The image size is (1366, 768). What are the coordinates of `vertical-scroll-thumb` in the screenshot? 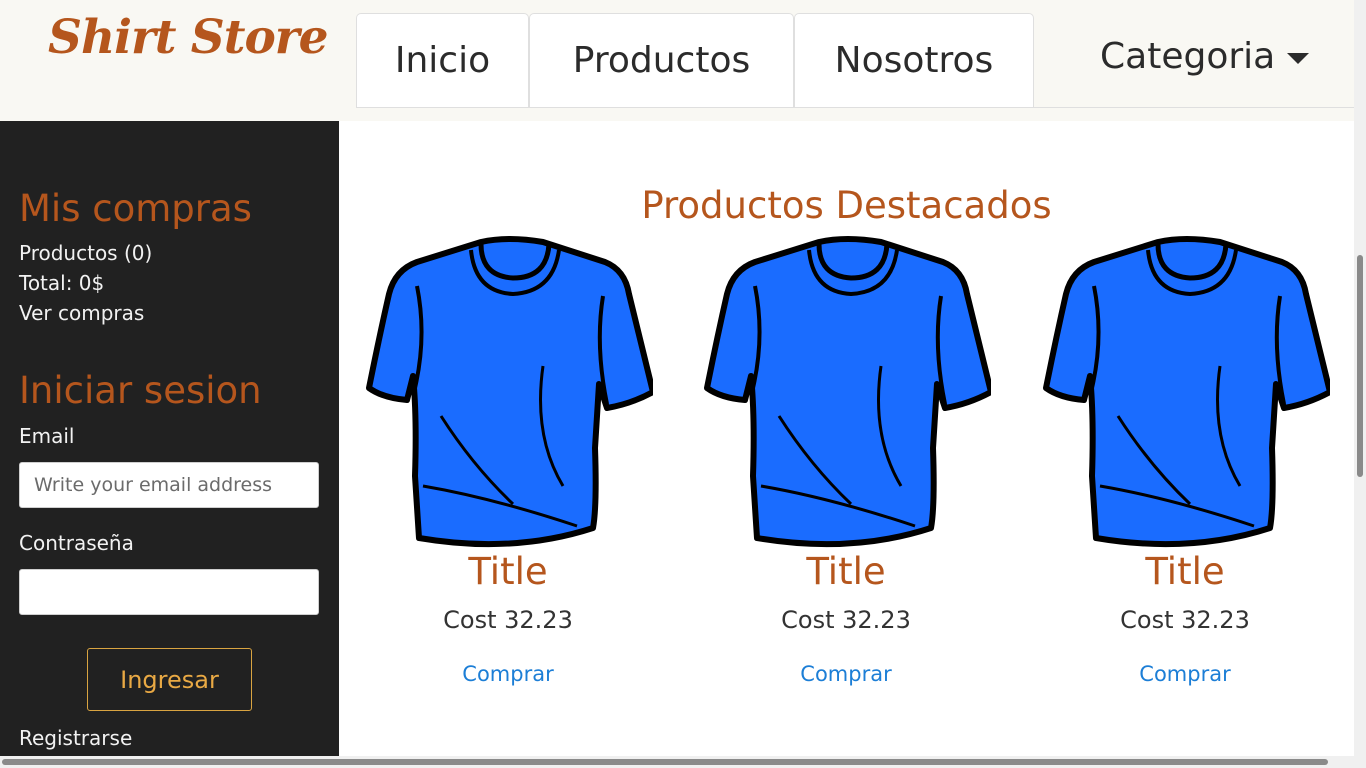 It's located at (1360, 366).